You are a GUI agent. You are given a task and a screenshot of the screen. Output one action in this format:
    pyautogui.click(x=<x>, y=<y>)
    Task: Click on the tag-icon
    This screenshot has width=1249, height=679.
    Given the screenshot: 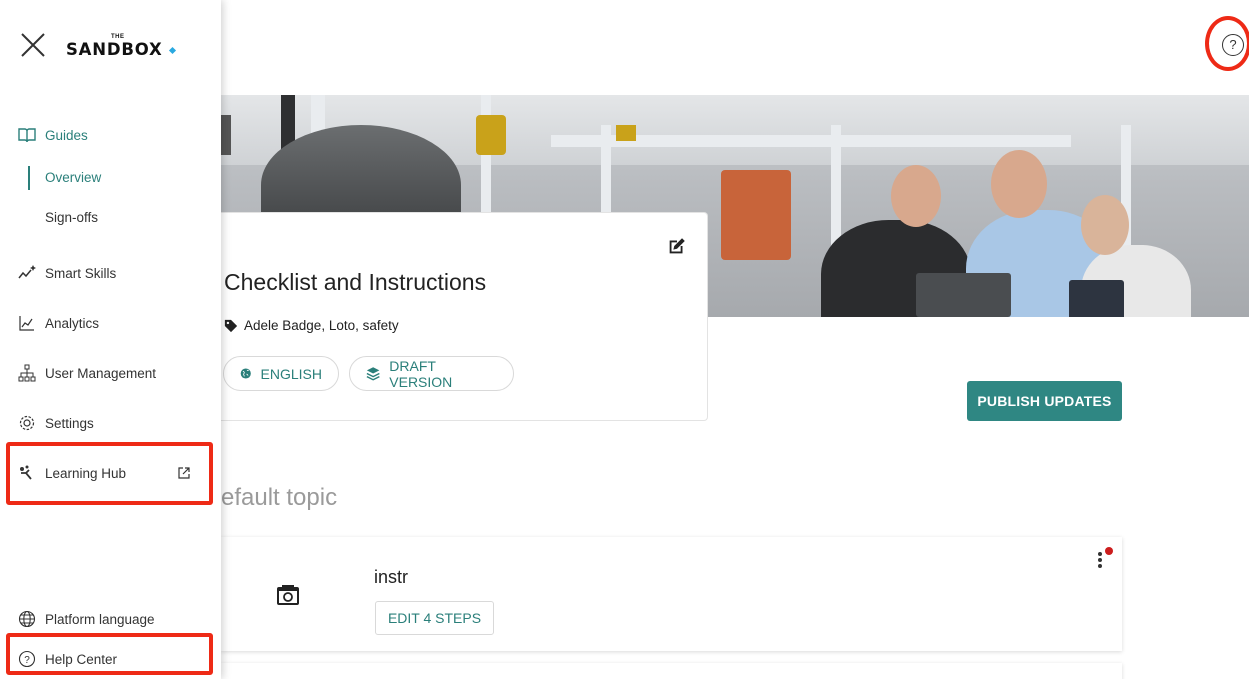 What is the action you would take?
    pyautogui.click(x=231, y=325)
    